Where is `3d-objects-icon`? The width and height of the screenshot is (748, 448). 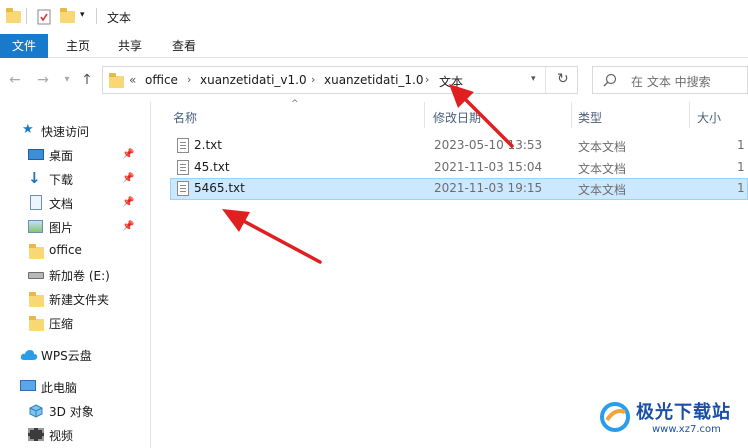
3d-objects-icon is located at coordinates (36, 412).